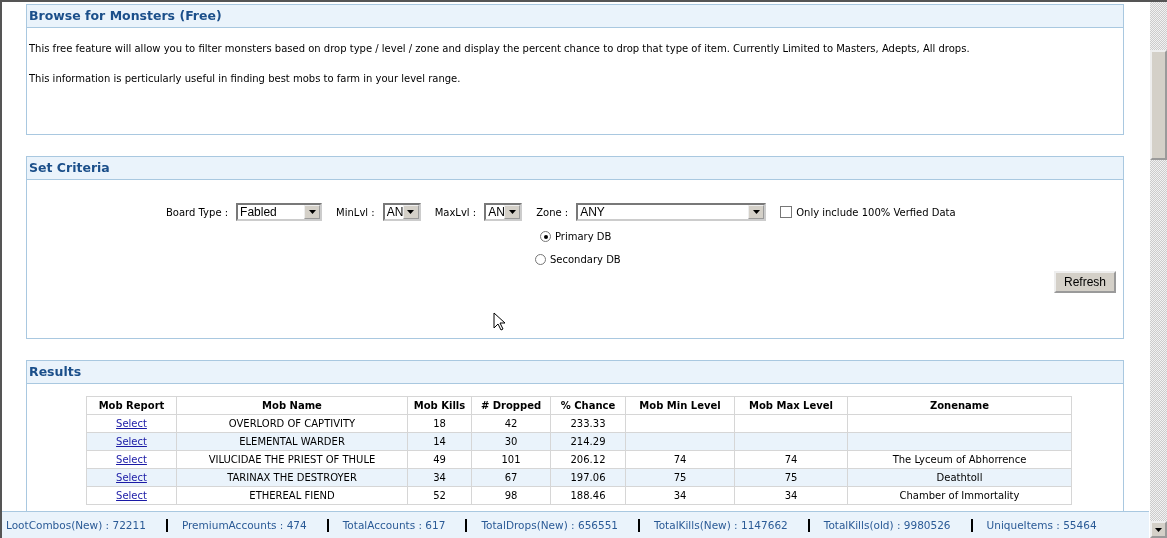 This screenshot has width=1167, height=538. What do you see at coordinates (439, 495) in the screenshot?
I see `table-cell: 52` at bounding box center [439, 495].